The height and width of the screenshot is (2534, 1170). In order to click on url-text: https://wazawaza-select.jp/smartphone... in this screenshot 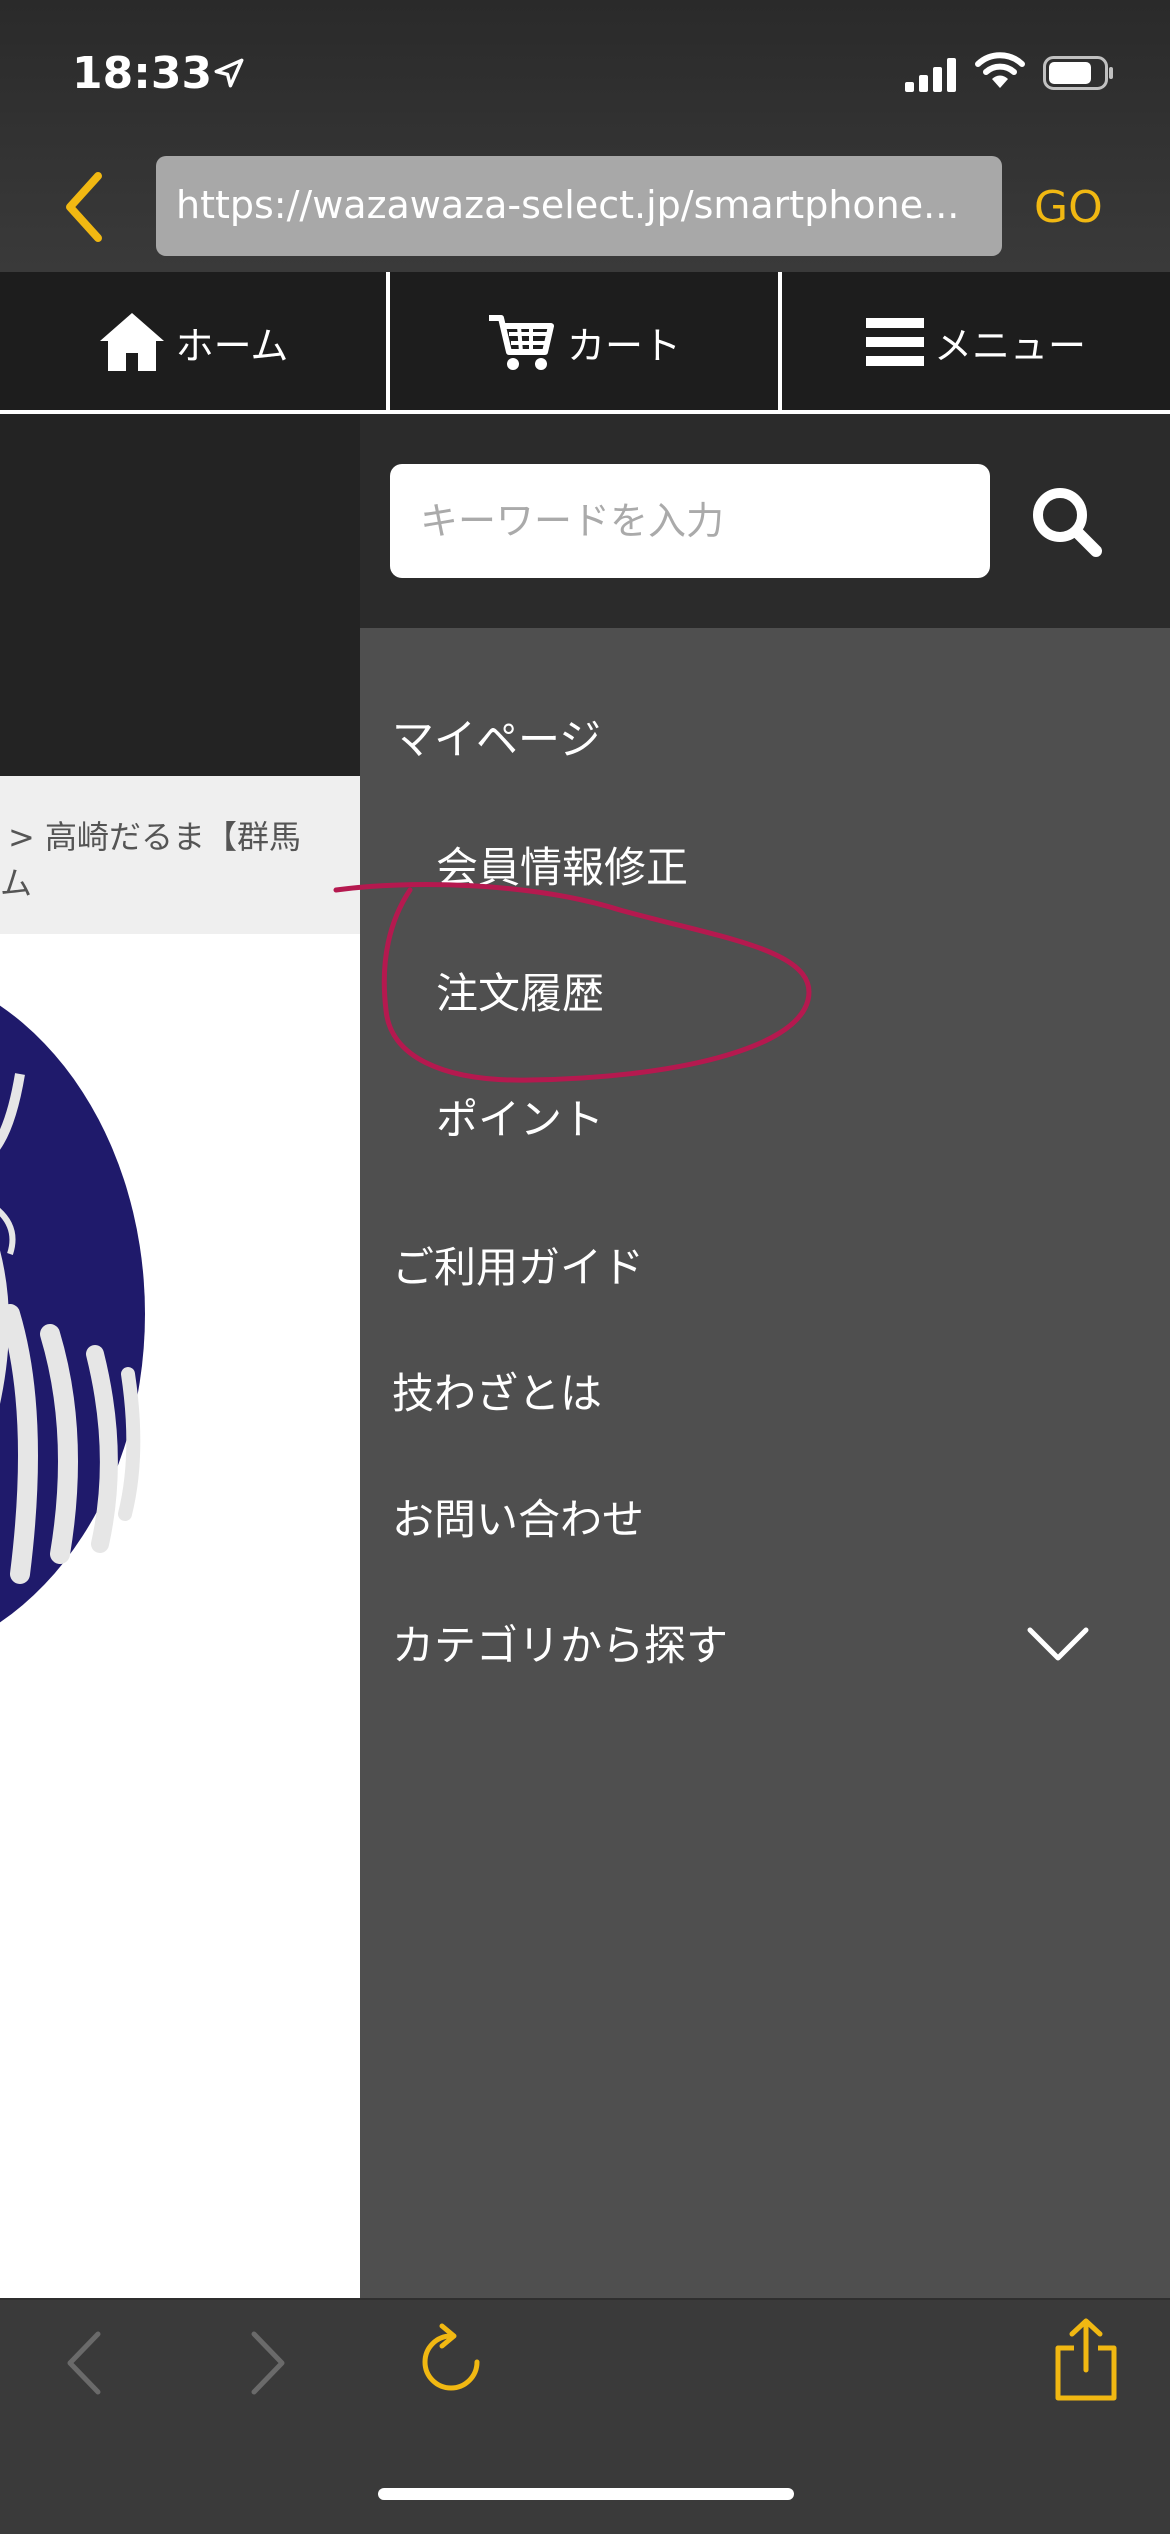, I will do `click(568, 205)`.